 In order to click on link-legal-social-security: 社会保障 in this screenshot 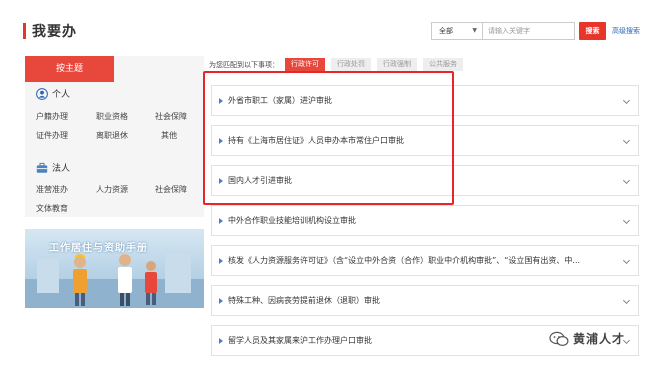, I will do `click(171, 189)`.